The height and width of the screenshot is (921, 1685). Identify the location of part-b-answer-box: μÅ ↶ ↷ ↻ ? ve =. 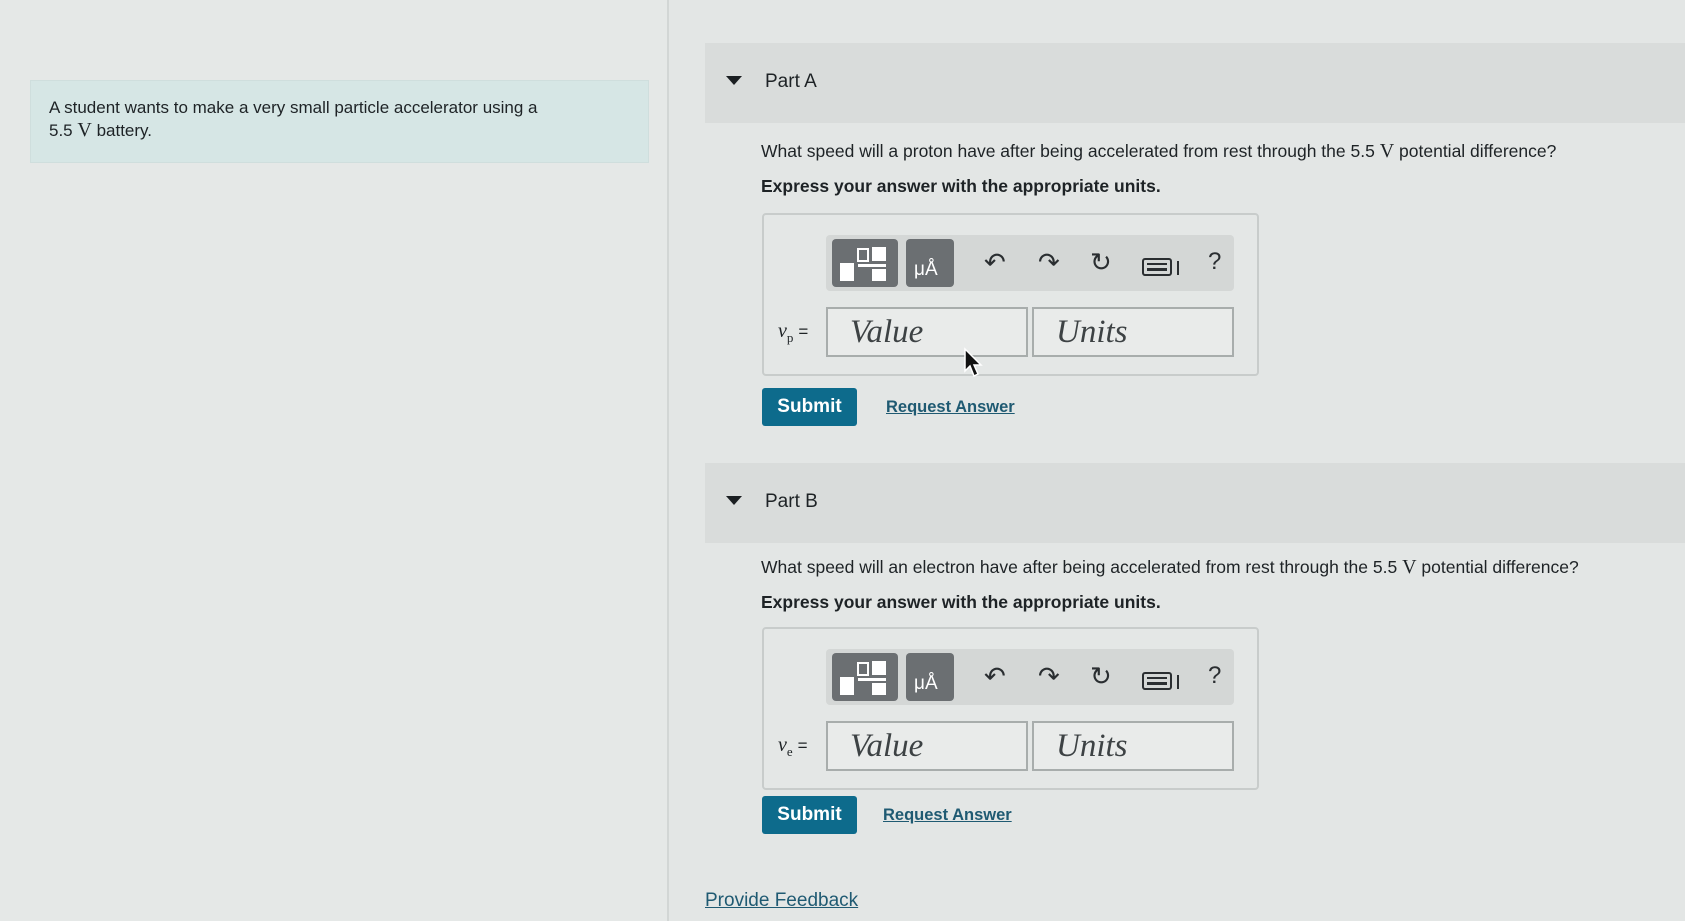
(1010, 708).